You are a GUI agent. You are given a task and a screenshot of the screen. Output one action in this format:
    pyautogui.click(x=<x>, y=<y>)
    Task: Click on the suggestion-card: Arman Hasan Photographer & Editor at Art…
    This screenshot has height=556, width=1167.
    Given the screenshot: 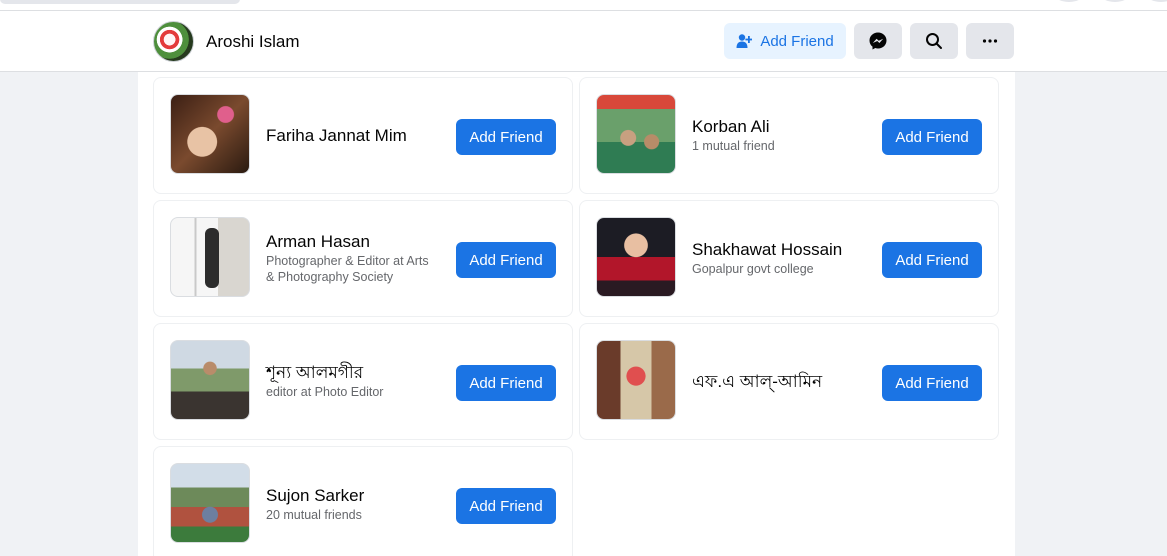 What is the action you would take?
    pyautogui.click(x=363, y=258)
    